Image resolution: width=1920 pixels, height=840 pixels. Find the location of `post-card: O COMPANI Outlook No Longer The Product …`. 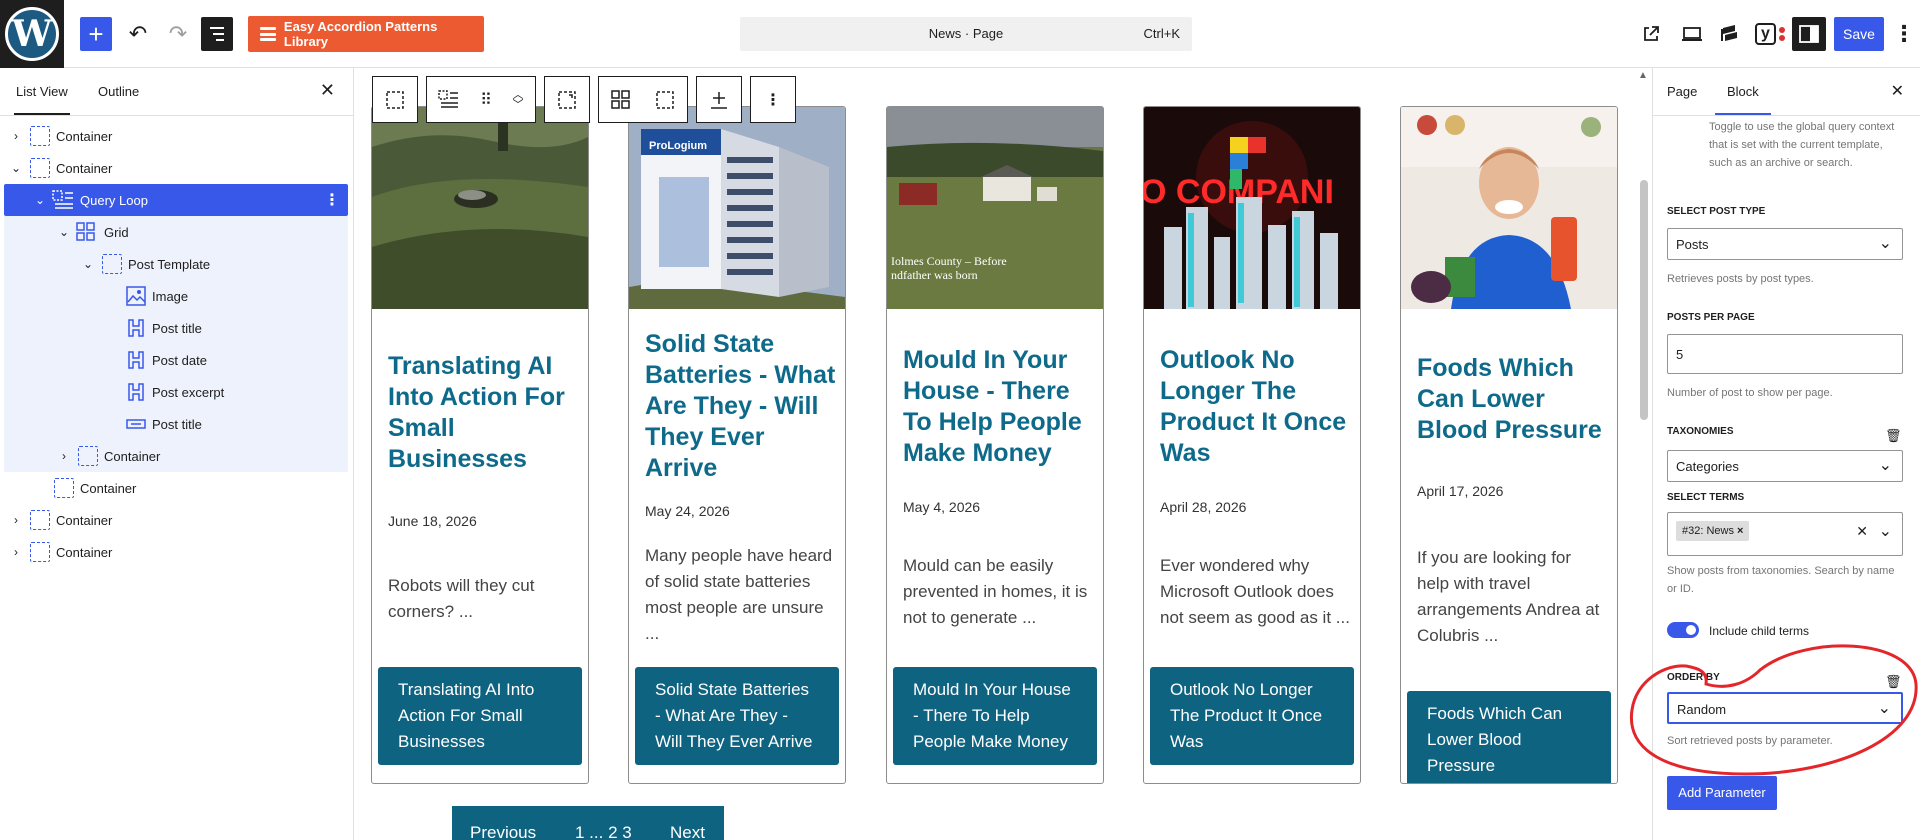

post-card: O COMPANI Outlook No Longer The Product … is located at coordinates (1252, 445).